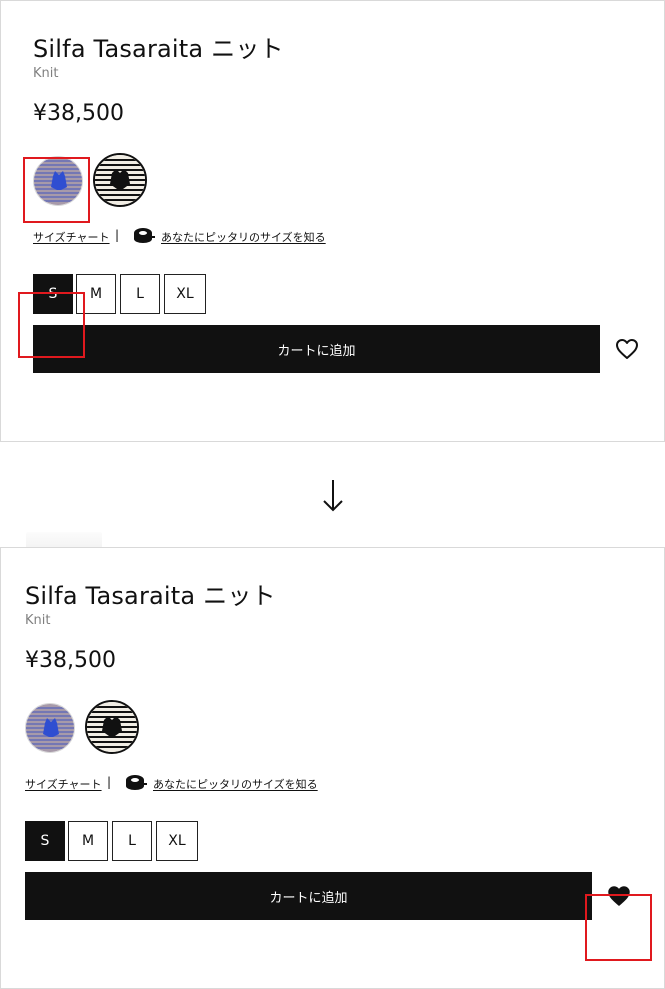  I want to click on size-tools: サイズチャート | あなたにピッタリのサイズを知る, so click(343, 236).